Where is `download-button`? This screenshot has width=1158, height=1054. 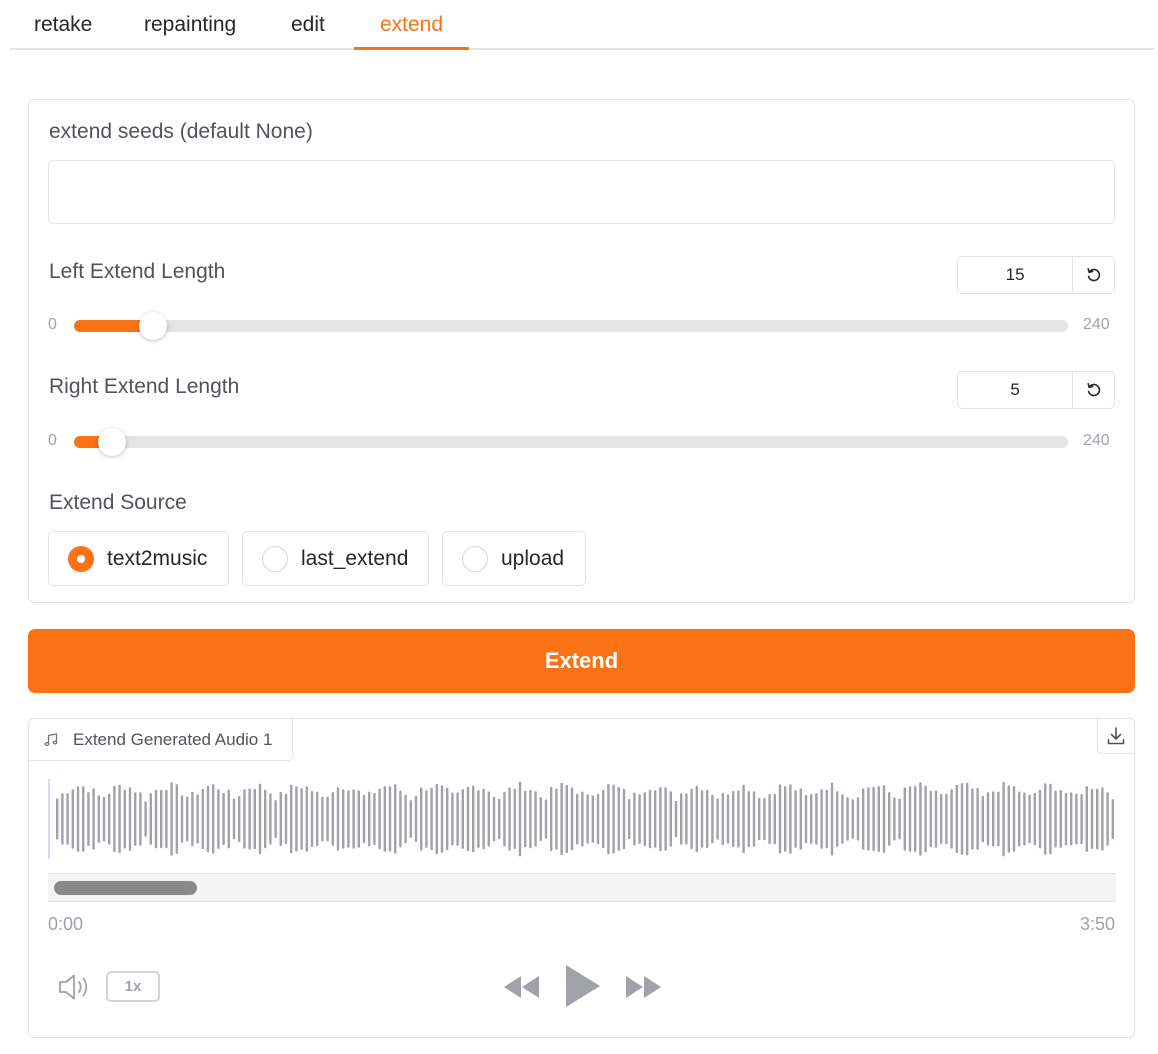
download-button is located at coordinates (1116, 736).